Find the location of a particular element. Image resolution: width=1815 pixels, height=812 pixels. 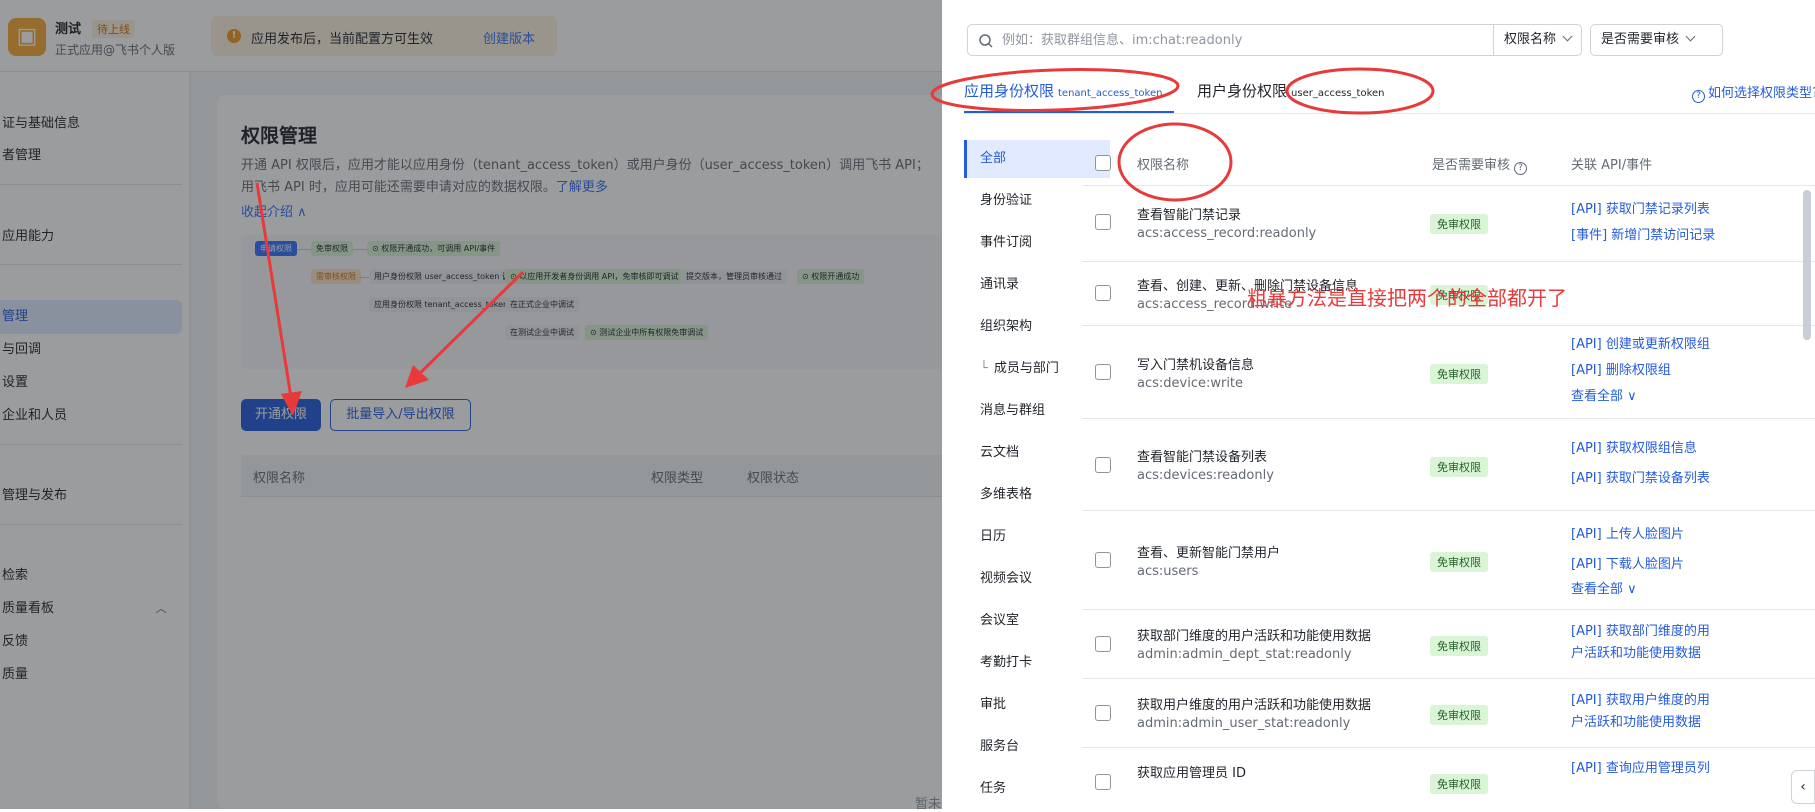

header-review-required: 是否需要审核? is located at coordinates (1480, 164).